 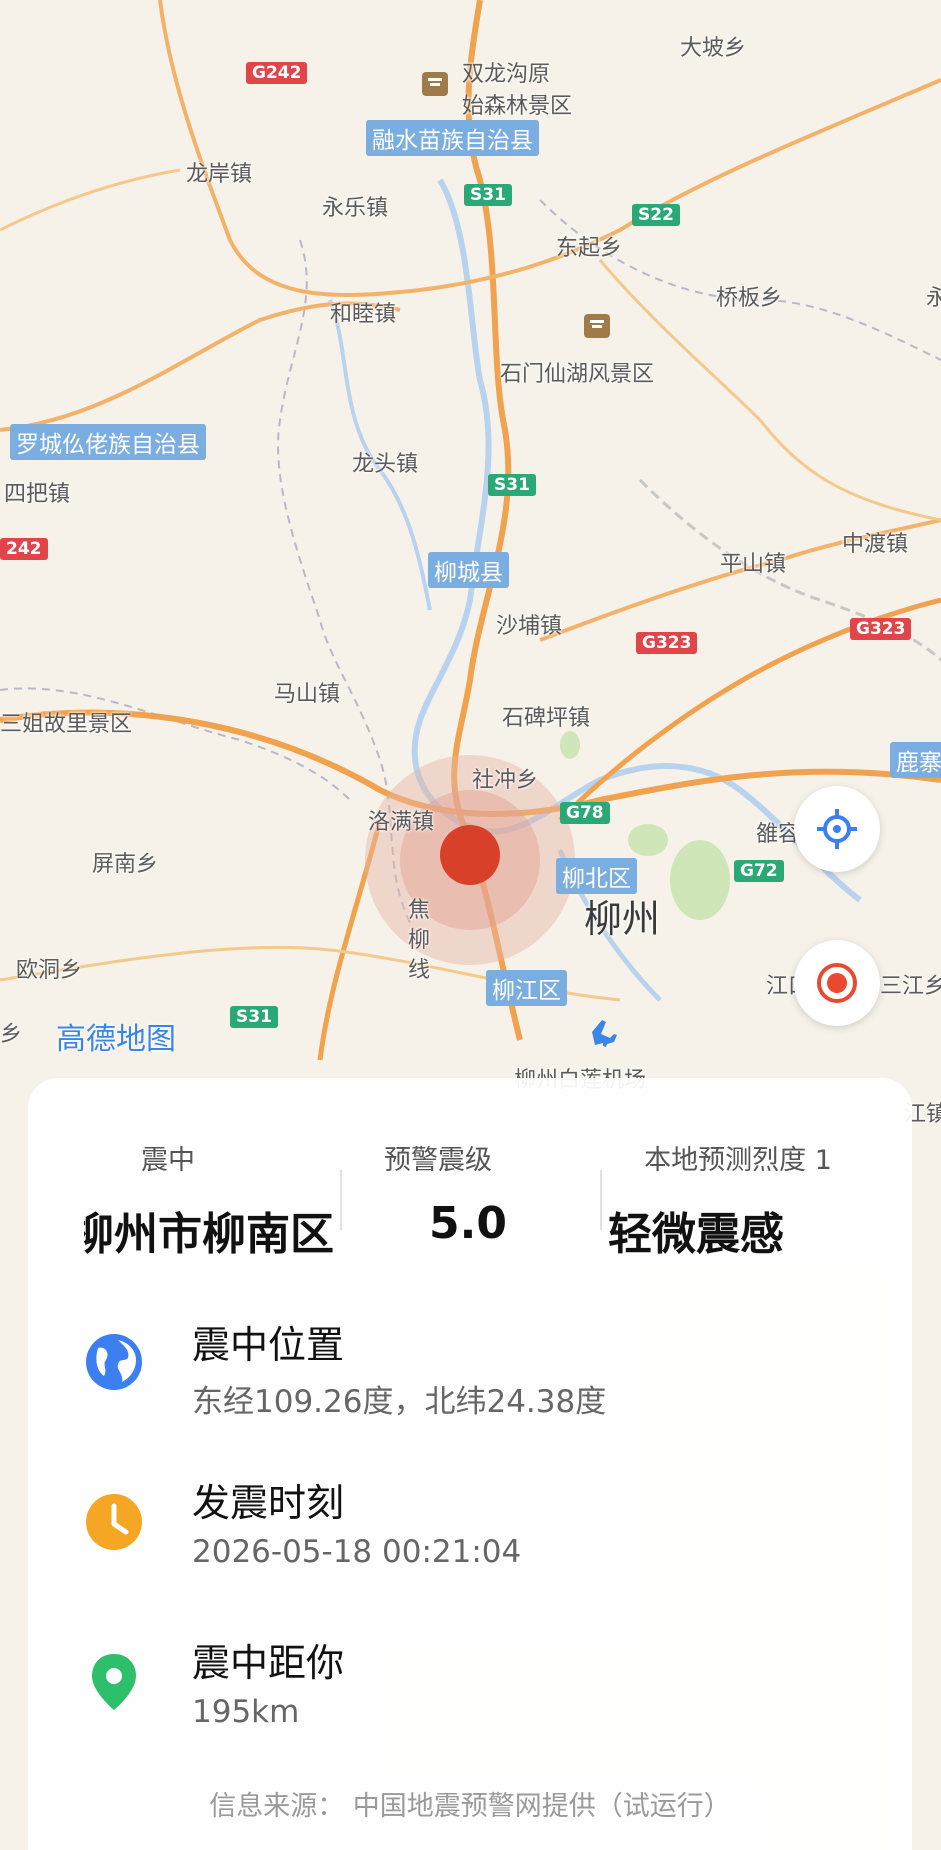 What do you see at coordinates (37, 494) in the screenshot?
I see `map-label: 四把镇` at bounding box center [37, 494].